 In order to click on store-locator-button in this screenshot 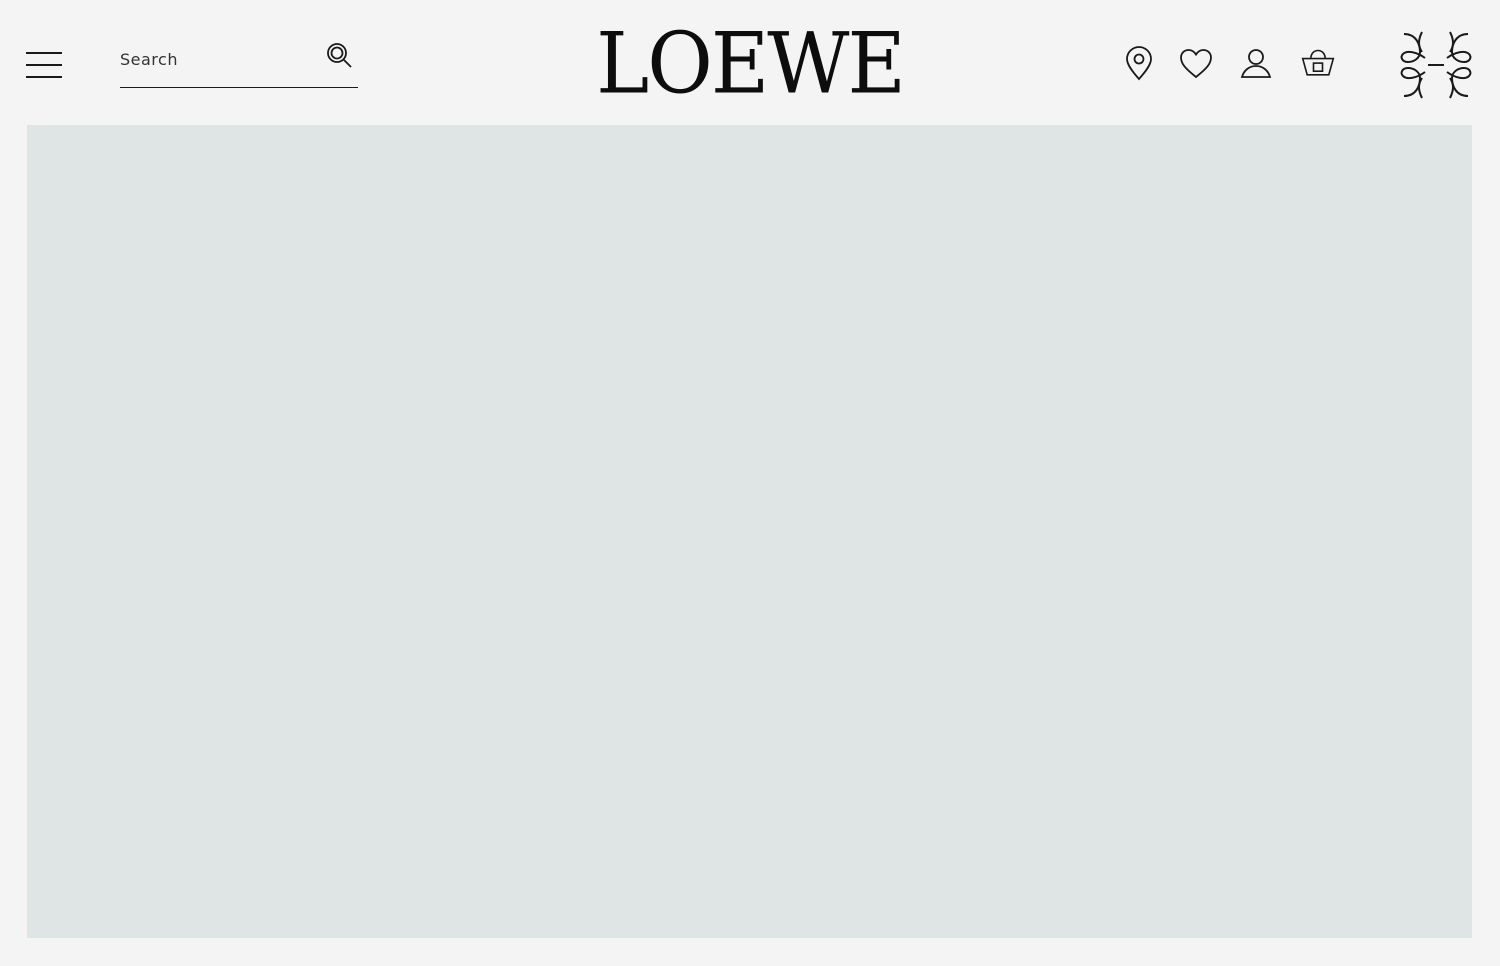, I will do `click(1139, 64)`.